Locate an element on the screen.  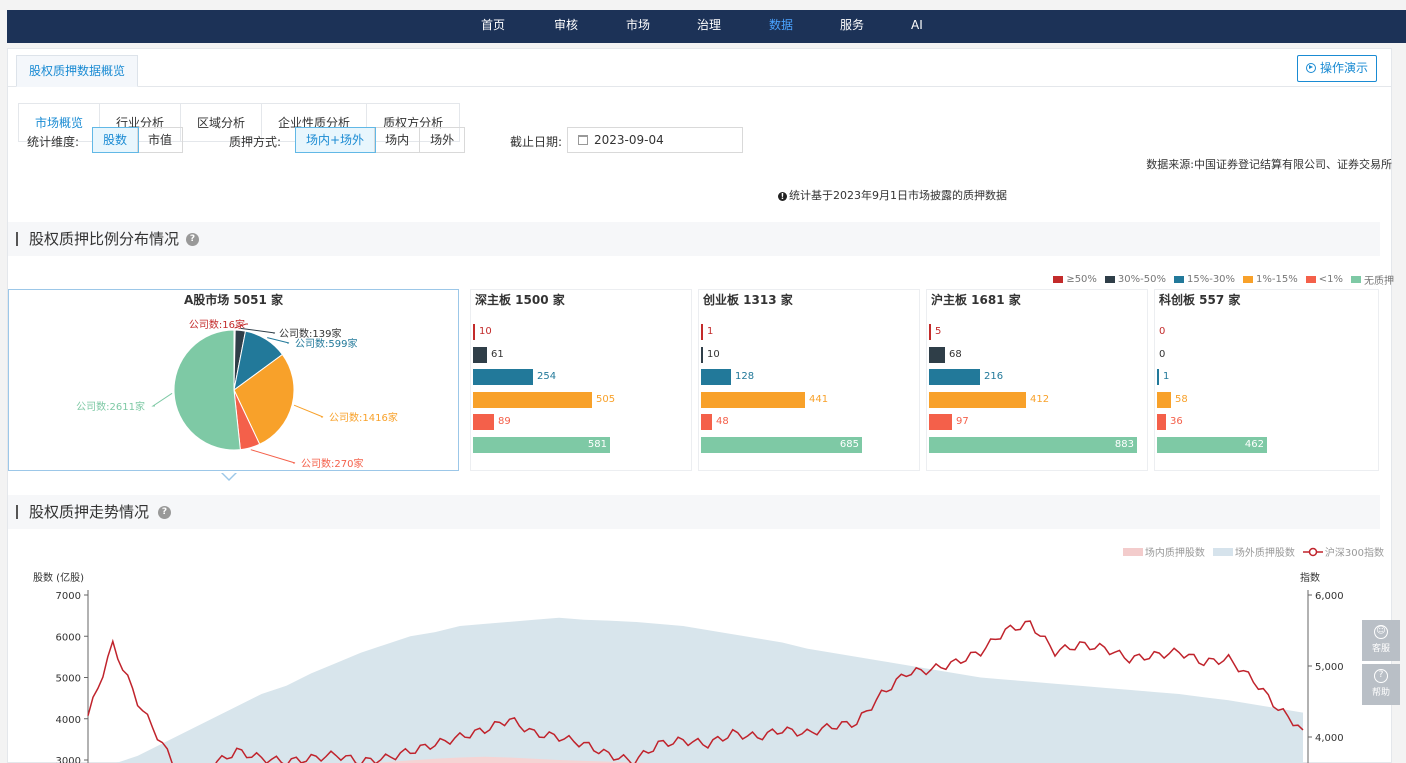
board-card-chinext: 创业板 1313 家 1 10 128 441 48 685 is located at coordinates (809, 380).